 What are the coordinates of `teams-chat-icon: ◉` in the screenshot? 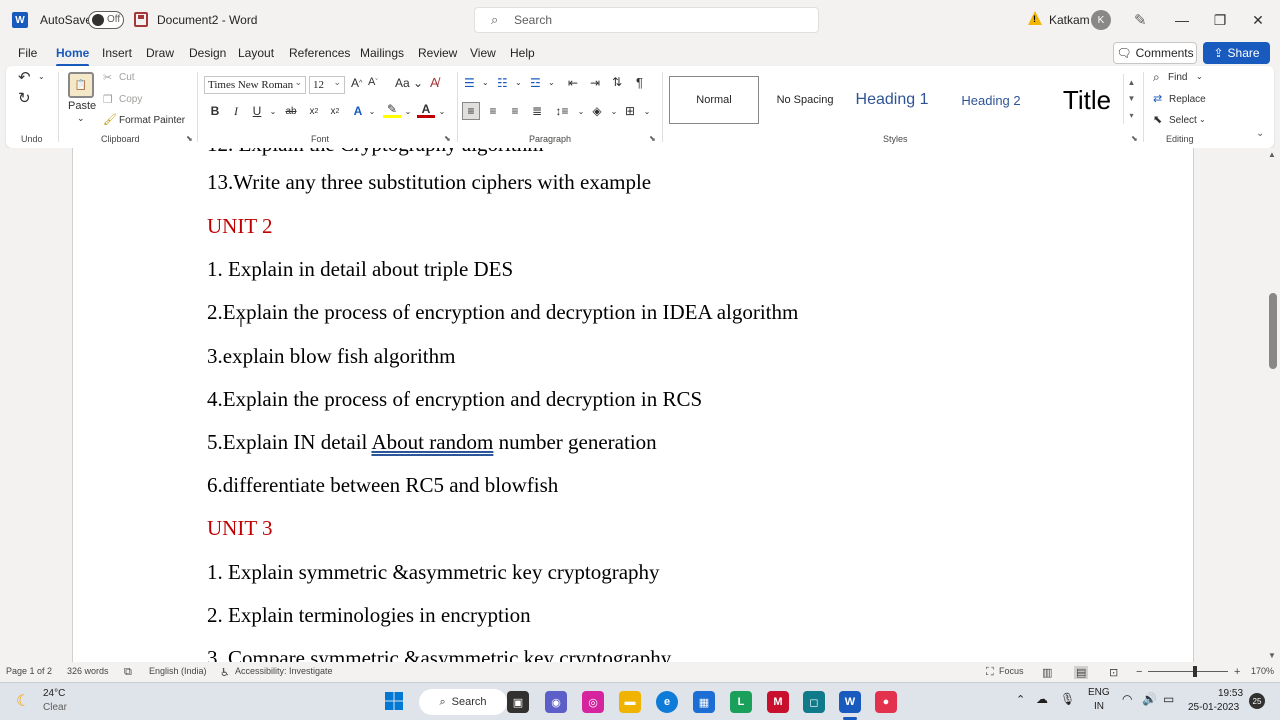 It's located at (556, 702).